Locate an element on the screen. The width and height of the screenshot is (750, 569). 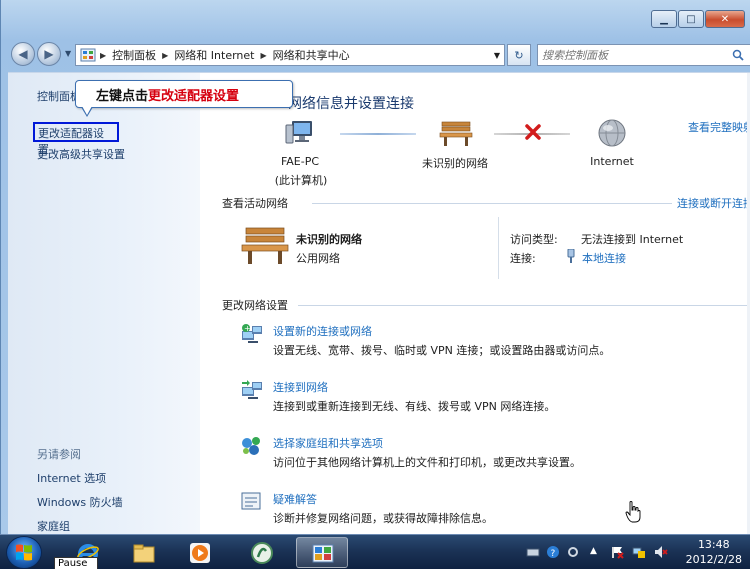
task-homegroup: 选择家庭组和共享选项 访问位于其他网络计算机上的文件和打印机，或更改共享设置。 is located at coordinates (490, 454).